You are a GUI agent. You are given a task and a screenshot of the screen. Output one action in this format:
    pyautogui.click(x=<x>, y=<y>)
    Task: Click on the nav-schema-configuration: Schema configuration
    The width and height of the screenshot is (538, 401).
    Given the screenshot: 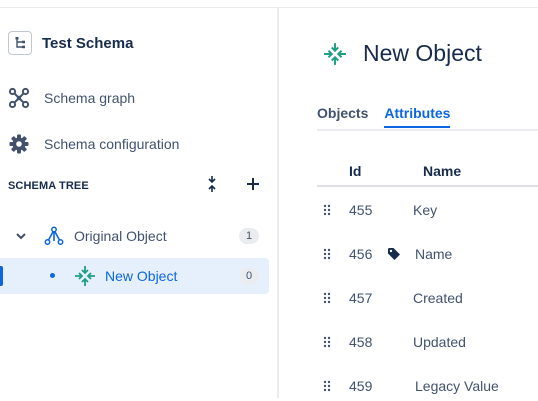 What is the action you would take?
    pyautogui.click(x=93, y=144)
    